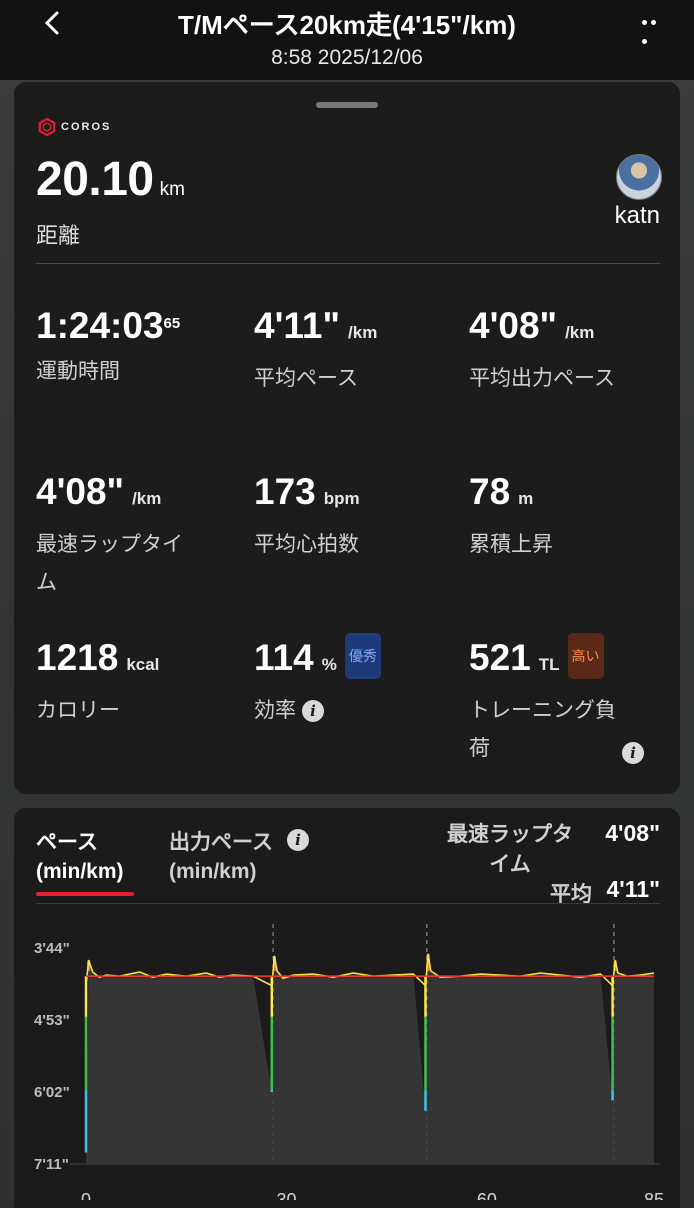 The width and height of the screenshot is (694, 1208). Describe the element at coordinates (136, 347) in the screenshot. I see `stat-duration: 1:24:0365 運動時間` at that location.